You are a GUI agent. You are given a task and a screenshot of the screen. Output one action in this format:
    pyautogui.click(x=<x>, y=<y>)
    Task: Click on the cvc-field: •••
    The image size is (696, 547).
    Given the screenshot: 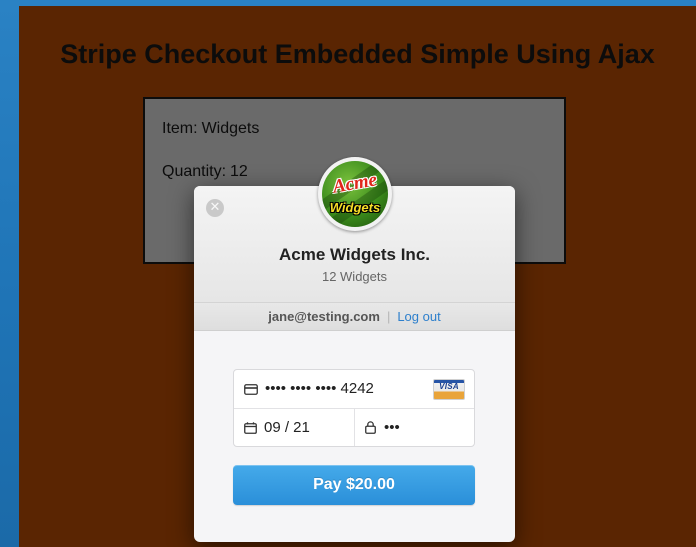 What is the action you would take?
    pyautogui.click(x=414, y=427)
    